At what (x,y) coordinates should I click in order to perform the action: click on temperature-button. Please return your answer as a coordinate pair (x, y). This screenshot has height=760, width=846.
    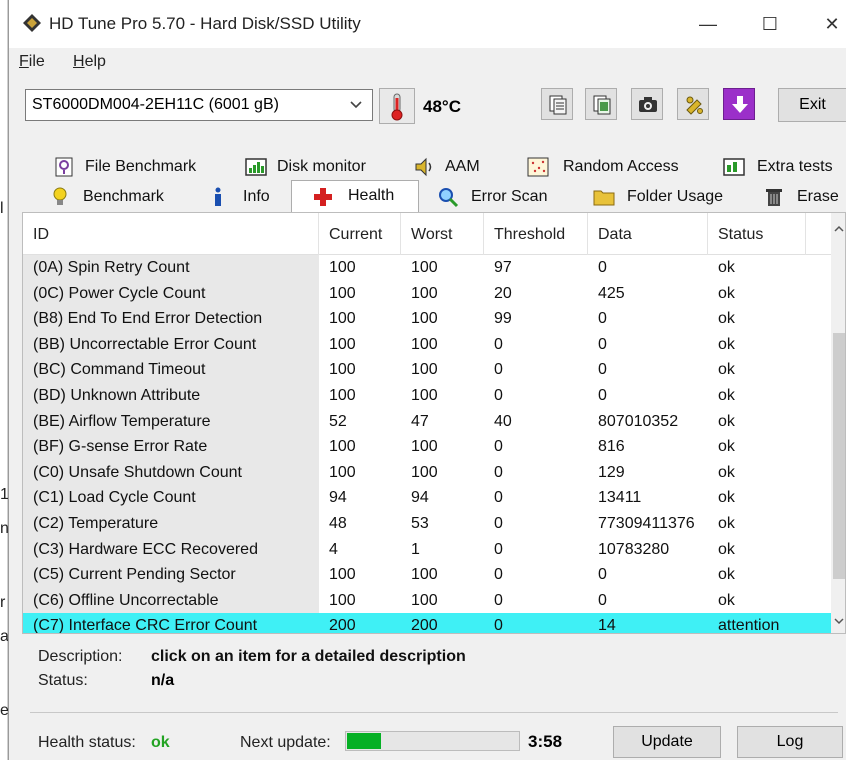
    Looking at the image, I should click on (397, 106).